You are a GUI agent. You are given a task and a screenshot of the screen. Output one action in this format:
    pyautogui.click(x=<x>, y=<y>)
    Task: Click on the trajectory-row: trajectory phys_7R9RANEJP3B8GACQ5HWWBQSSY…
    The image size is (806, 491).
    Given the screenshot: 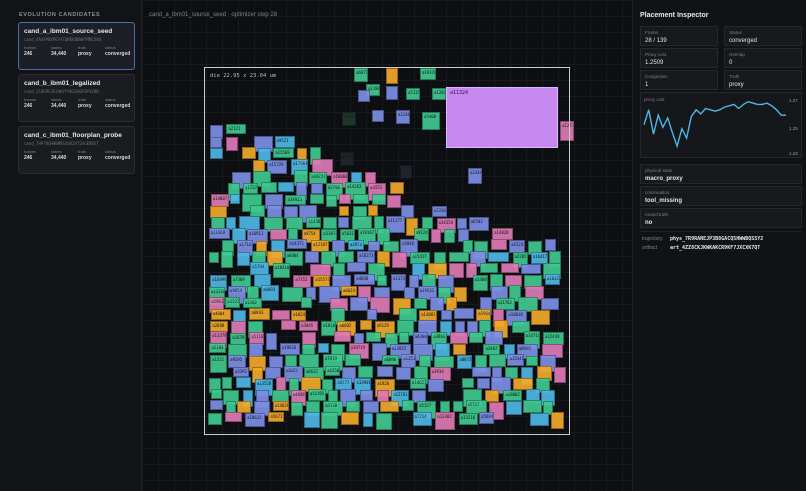 What is the action you would take?
    pyautogui.click(x=702, y=239)
    